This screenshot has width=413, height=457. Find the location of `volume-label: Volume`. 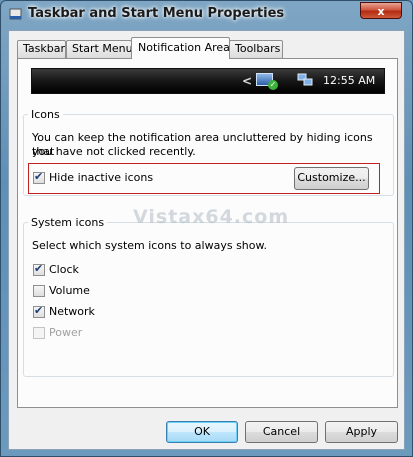

volume-label: Volume is located at coordinates (69, 290).